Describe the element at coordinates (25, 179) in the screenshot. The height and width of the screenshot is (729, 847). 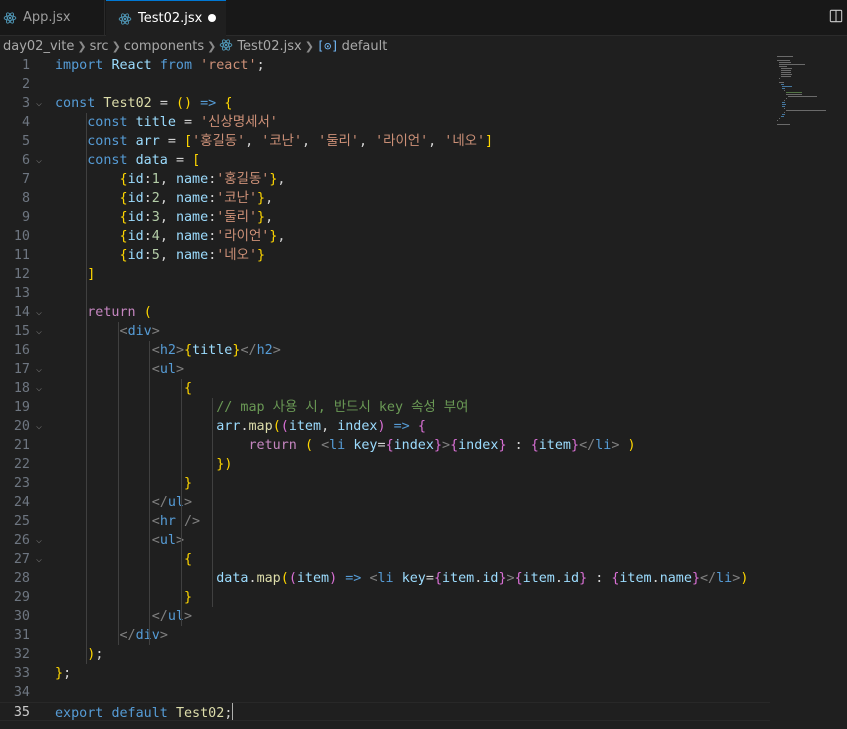
I see `line-number: 7` at that location.